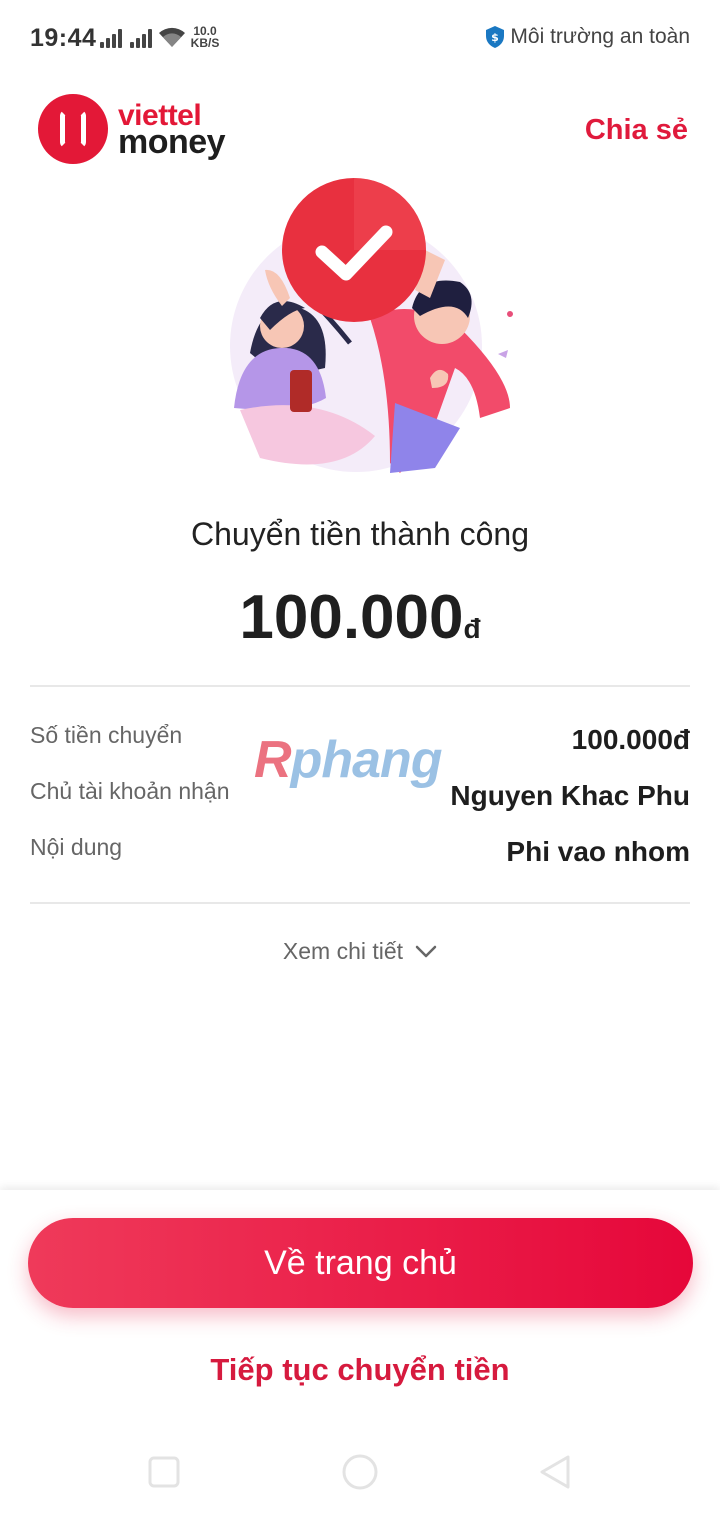  I want to click on view-details-toggle: Xem chi tiết, so click(360, 951).